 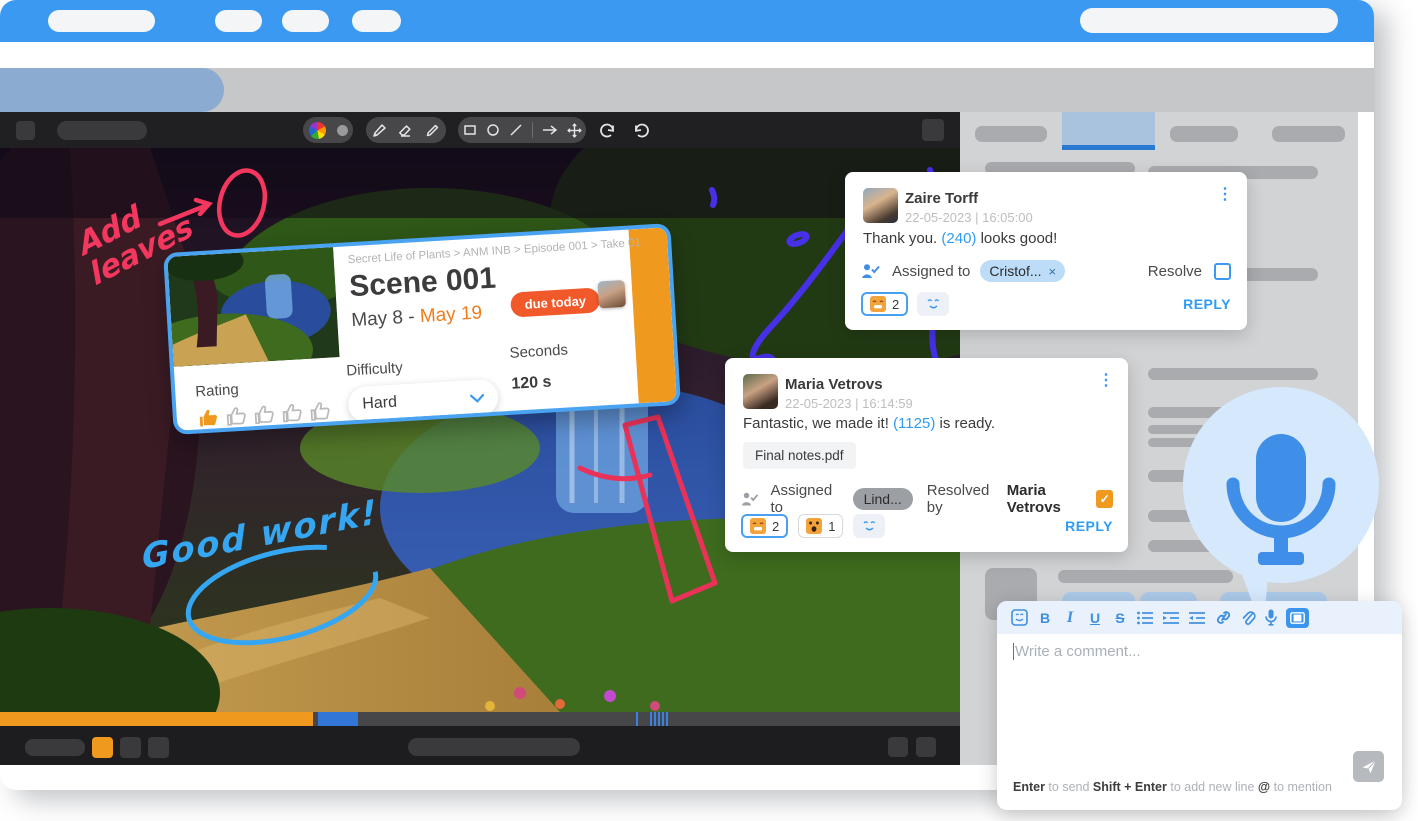 I want to click on video-comment-button-active, so click(x=1297, y=617).